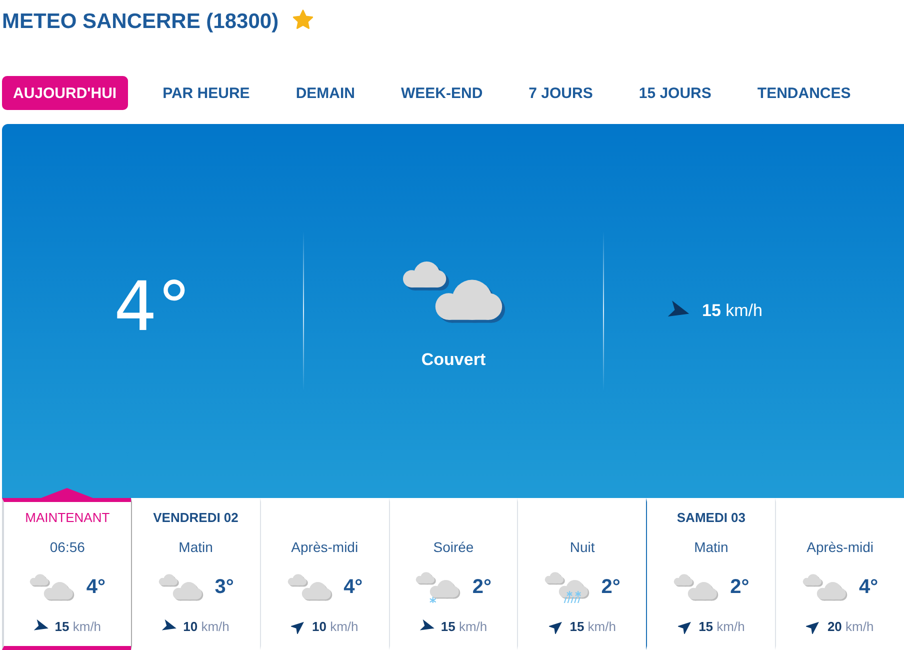 The image size is (904, 650). What do you see at coordinates (804, 93) in the screenshot?
I see `tab: TENDANCES` at bounding box center [804, 93].